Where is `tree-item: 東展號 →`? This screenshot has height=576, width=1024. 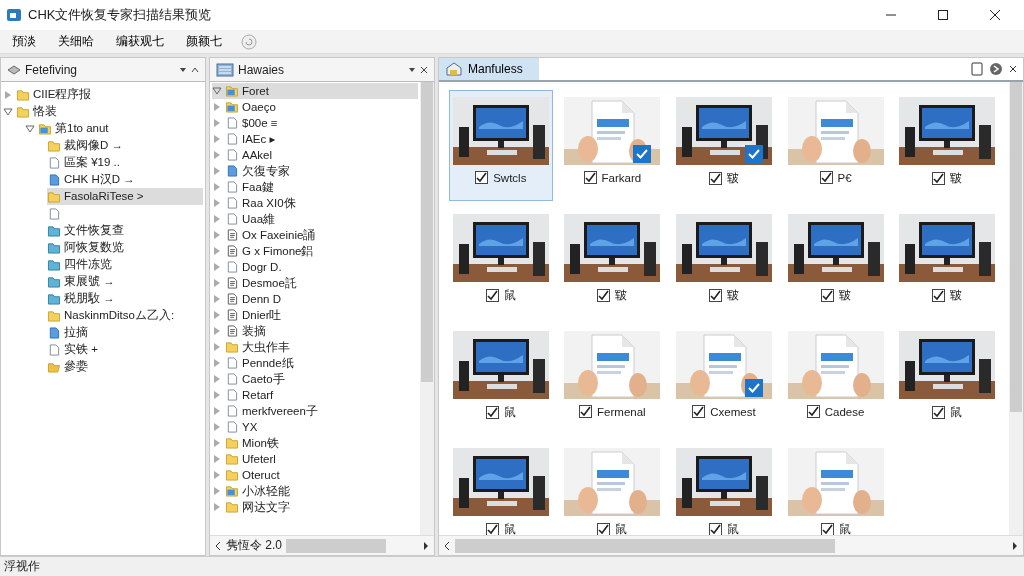 tree-item: 東展號 → is located at coordinates (89, 281).